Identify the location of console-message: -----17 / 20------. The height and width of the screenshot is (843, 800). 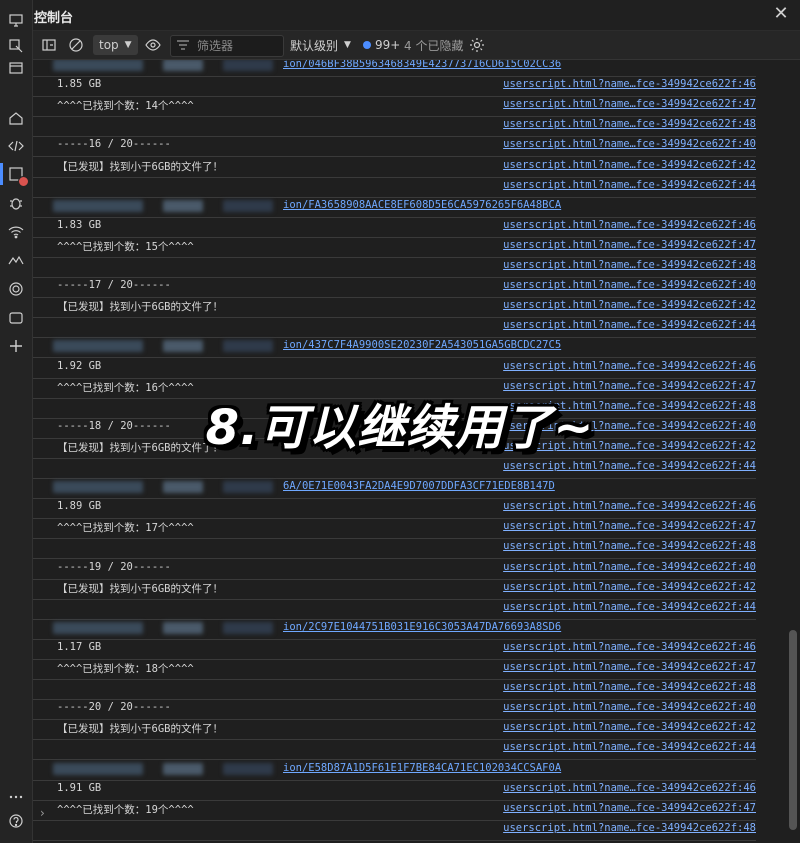
(114, 285).